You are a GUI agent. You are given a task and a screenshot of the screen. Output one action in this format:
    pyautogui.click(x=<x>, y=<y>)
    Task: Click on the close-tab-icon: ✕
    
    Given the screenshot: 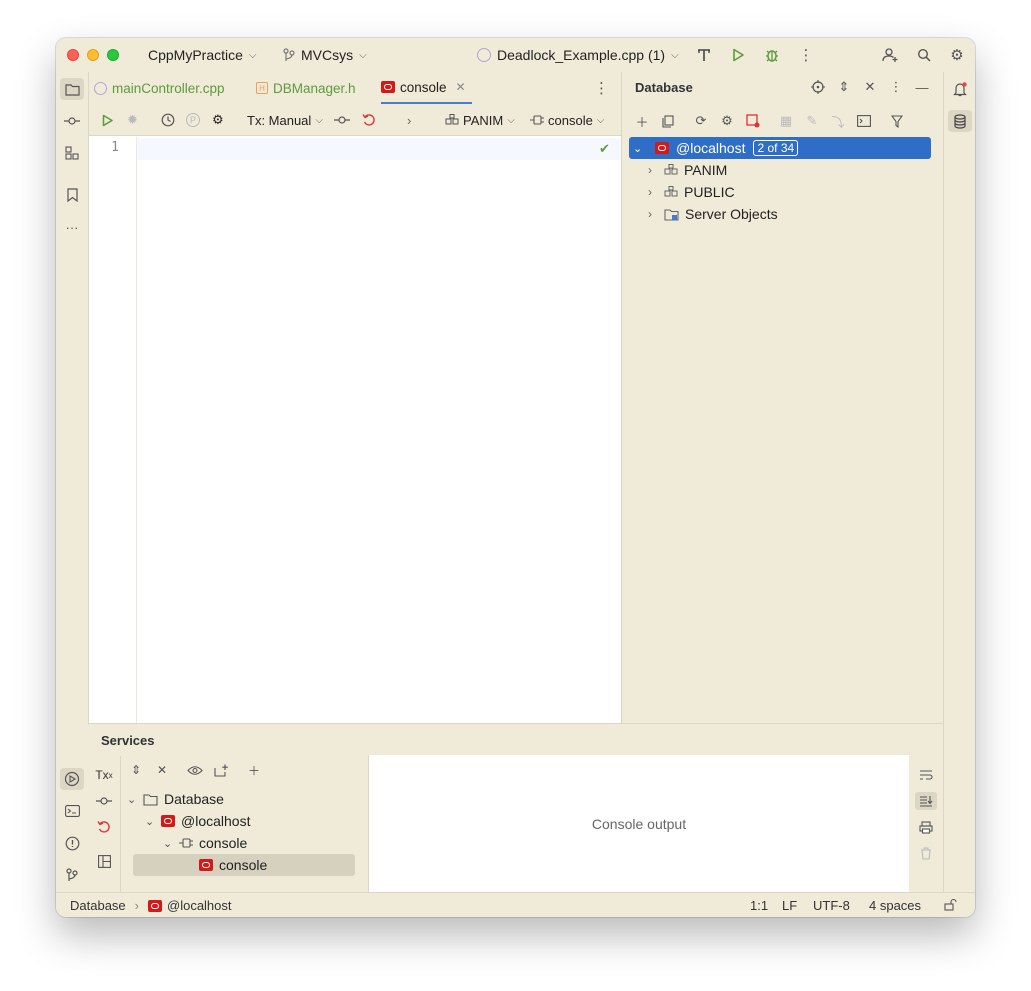 What is the action you would take?
    pyautogui.click(x=461, y=87)
    